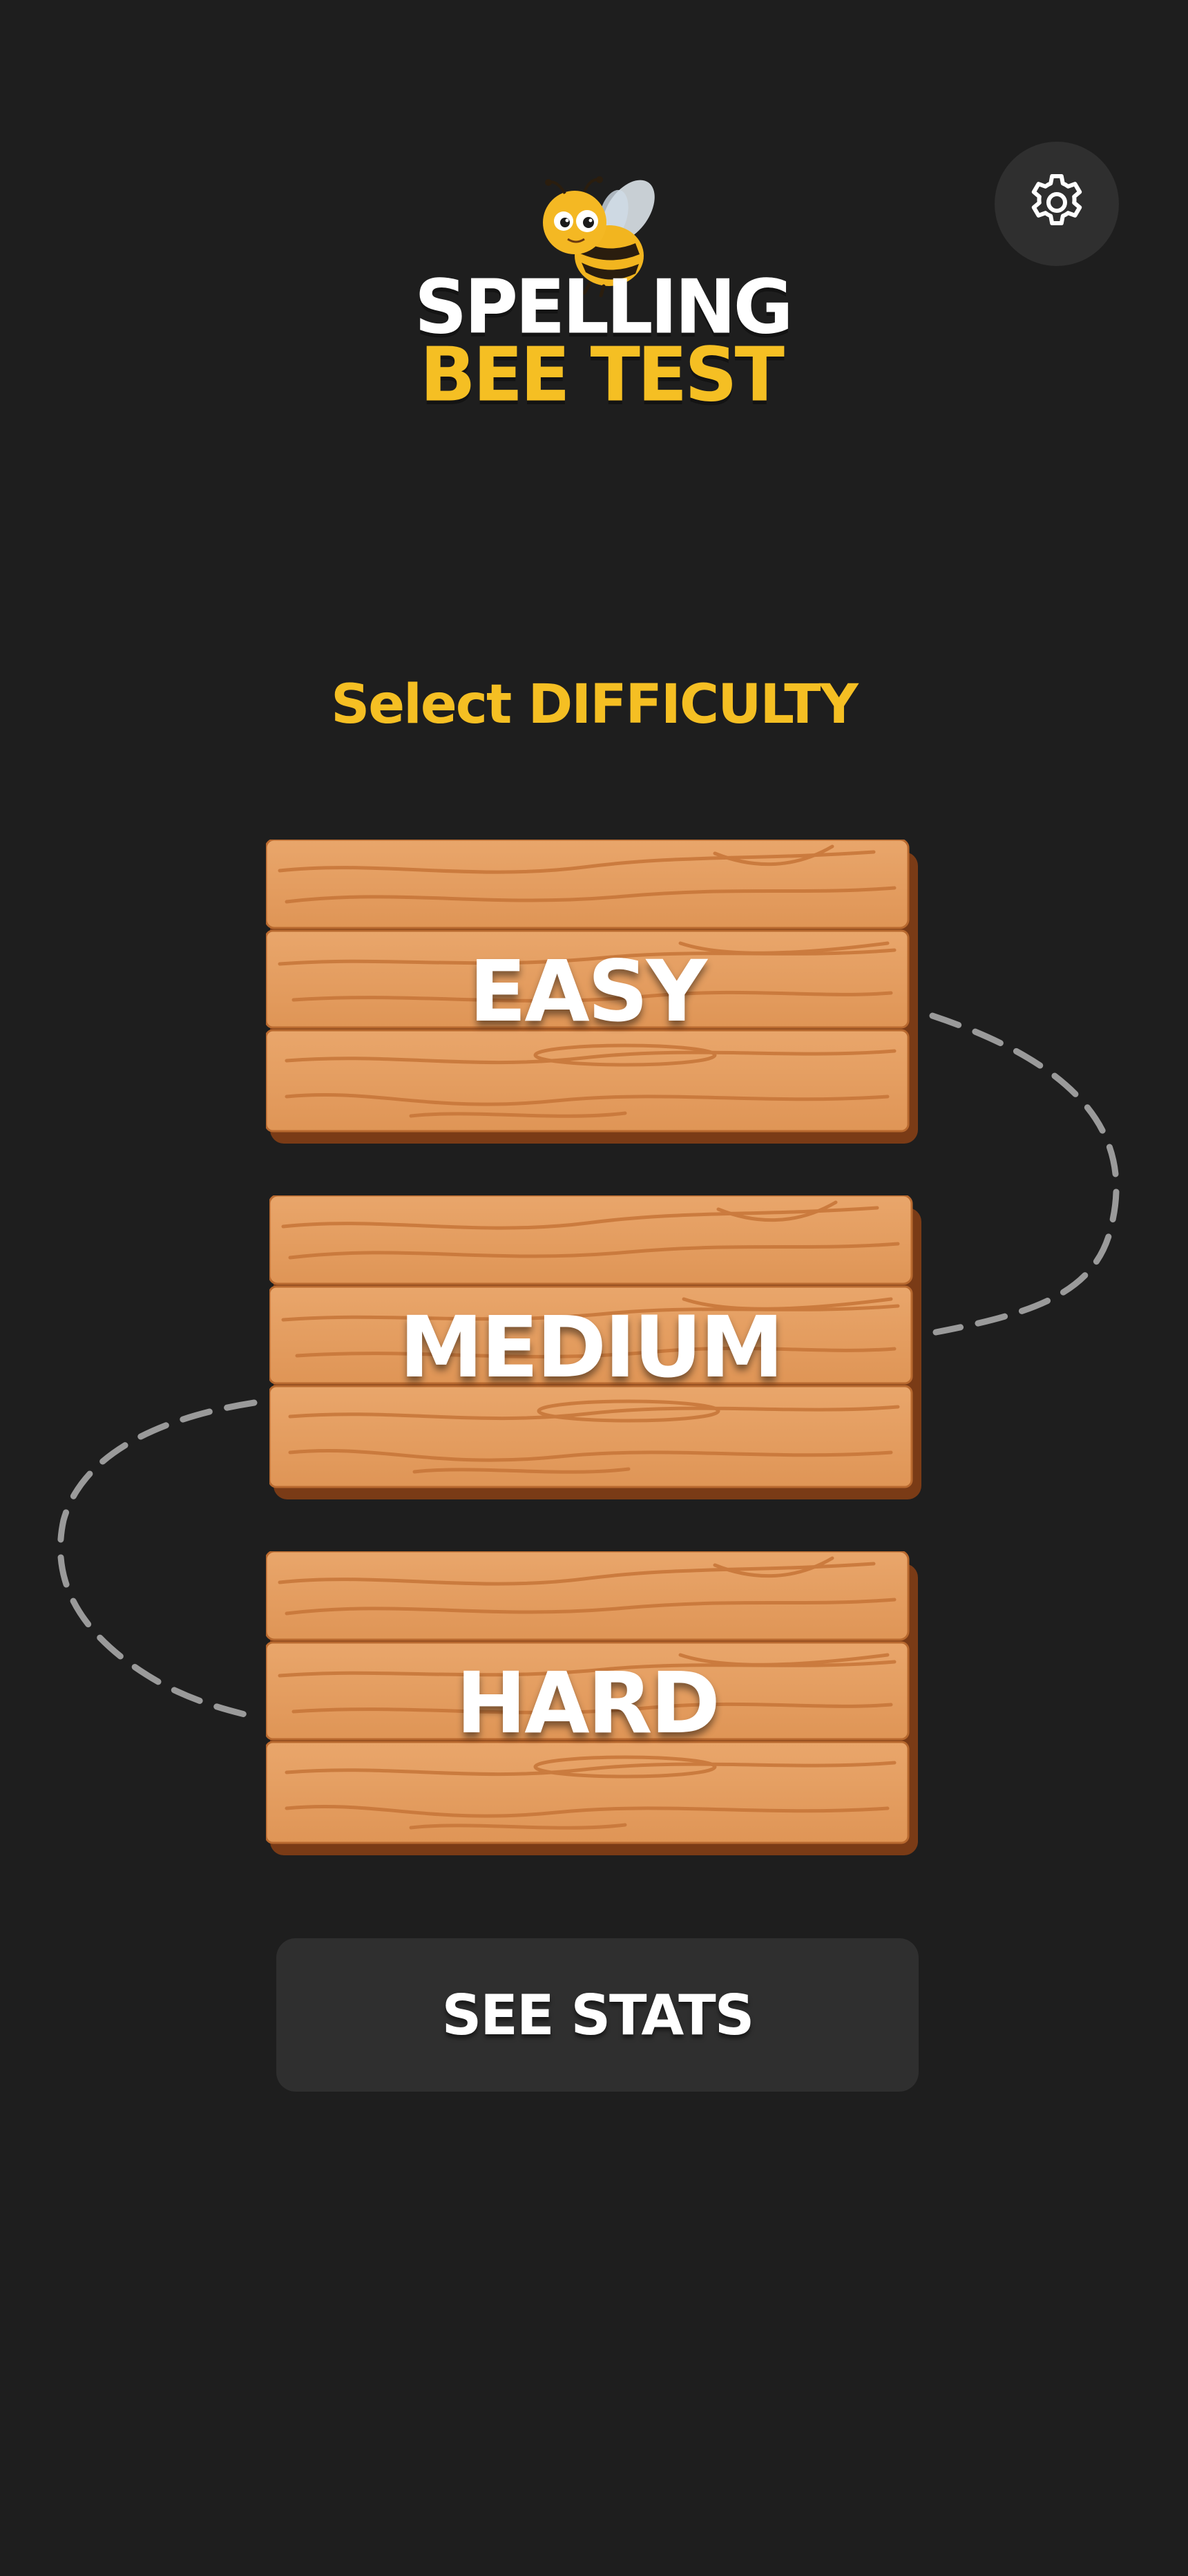  Describe the element at coordinates (595, 705) in the screenshot. I see `difficulty-heading: Select DIFFICULTY` at that location.